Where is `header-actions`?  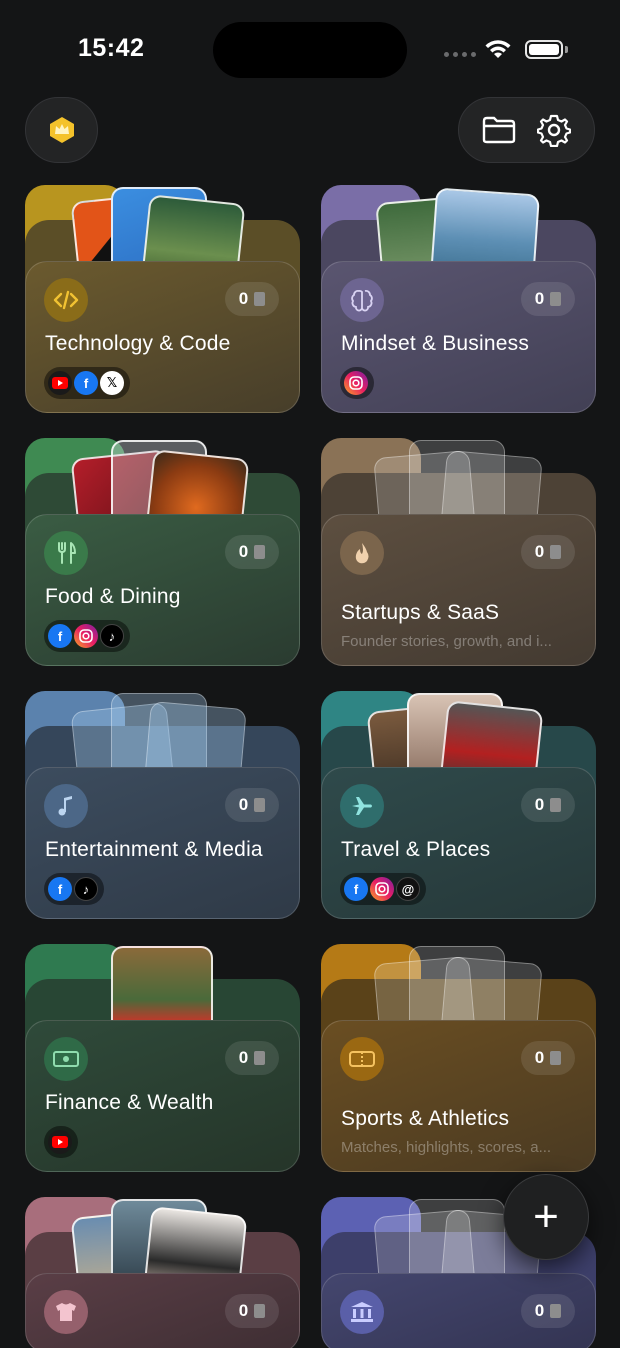 header-actions is located at coordinates (526, 130).